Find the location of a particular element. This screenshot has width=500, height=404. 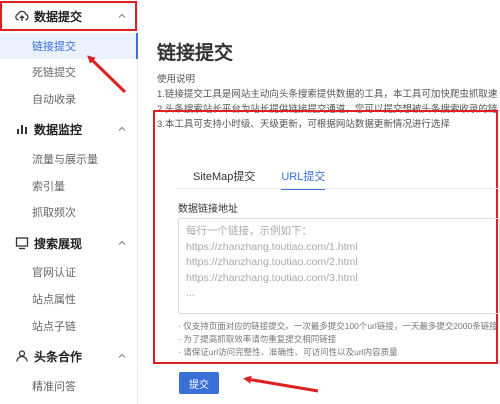

sidebar-item-traffic: 流量与展示量 is located at coordinates (69, 159).